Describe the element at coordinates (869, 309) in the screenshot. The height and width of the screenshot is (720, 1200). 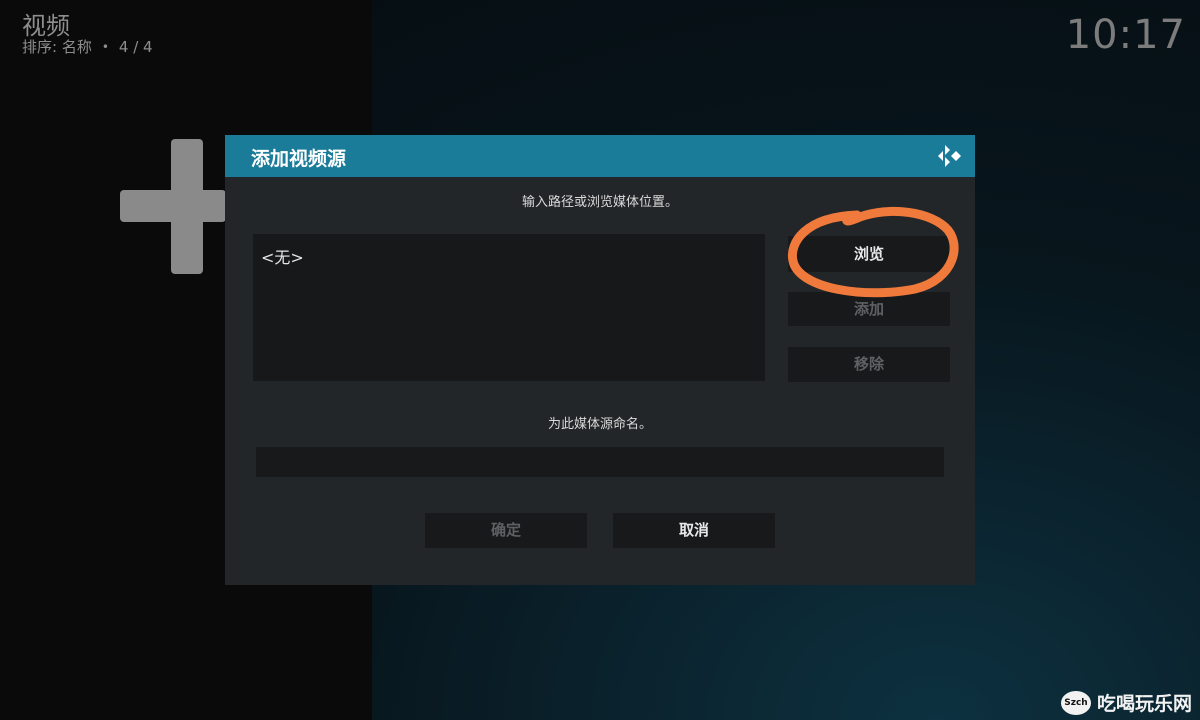
I see `add-button: 添加` at that location.